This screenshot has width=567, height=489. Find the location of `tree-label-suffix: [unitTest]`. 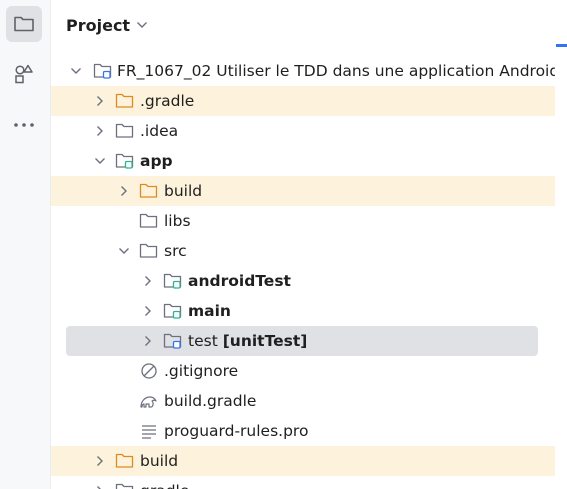

tree-label-suffix: [unitTest] is located at coordinates (265, 341).